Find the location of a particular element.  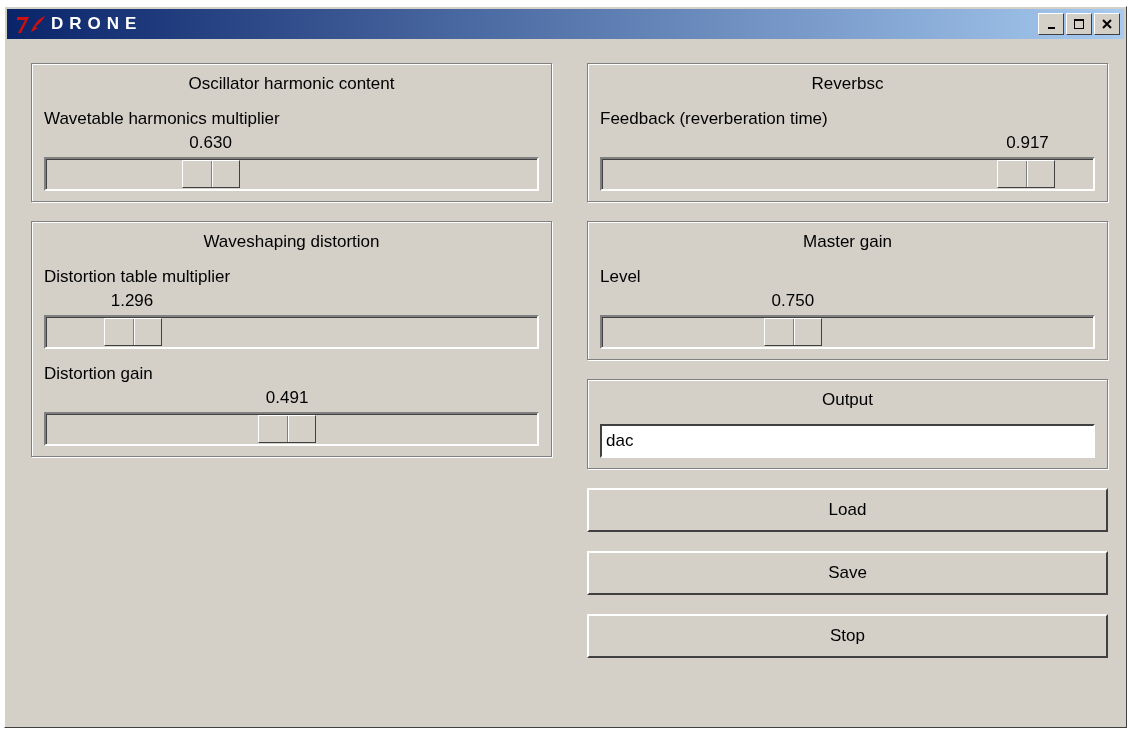

maximize-icon is located at coordinates (1079, 24).